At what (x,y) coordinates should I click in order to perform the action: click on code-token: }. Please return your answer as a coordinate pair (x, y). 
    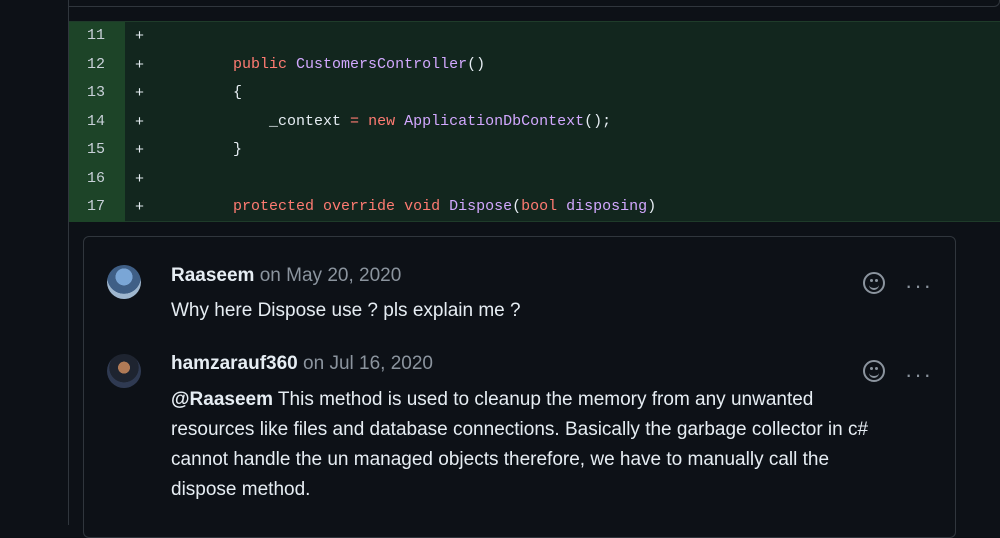
    Looking at the image, I should click on (202, 149).